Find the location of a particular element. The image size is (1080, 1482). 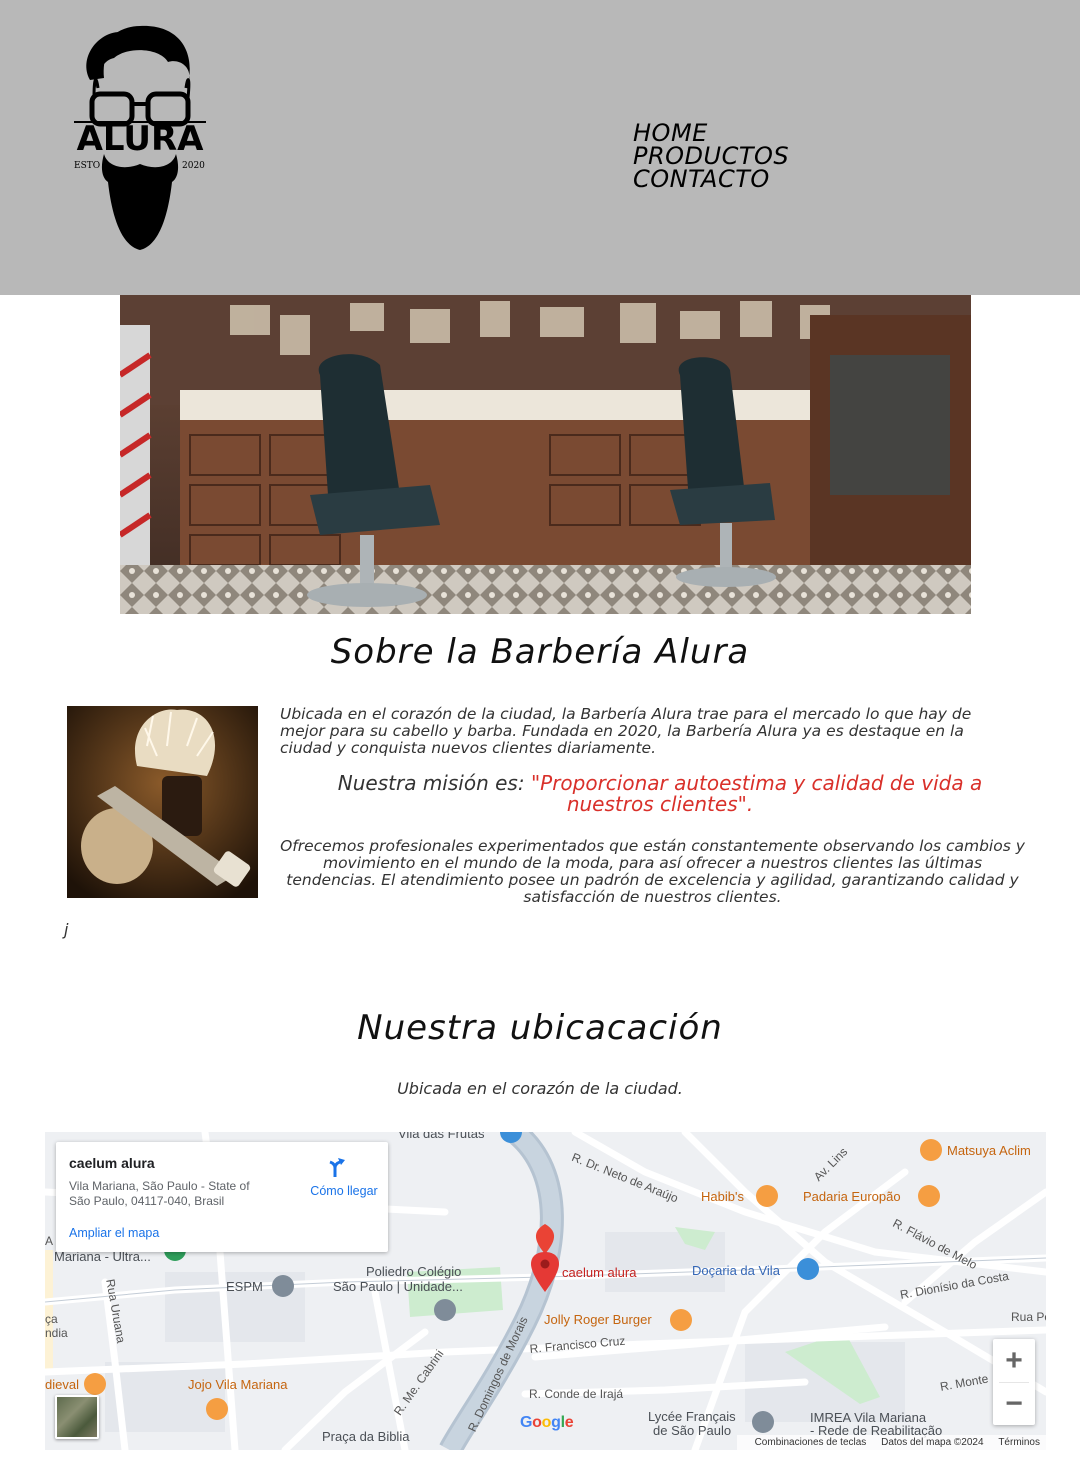

map-label-espm: ESPM is located at coordinates (244, 1286).